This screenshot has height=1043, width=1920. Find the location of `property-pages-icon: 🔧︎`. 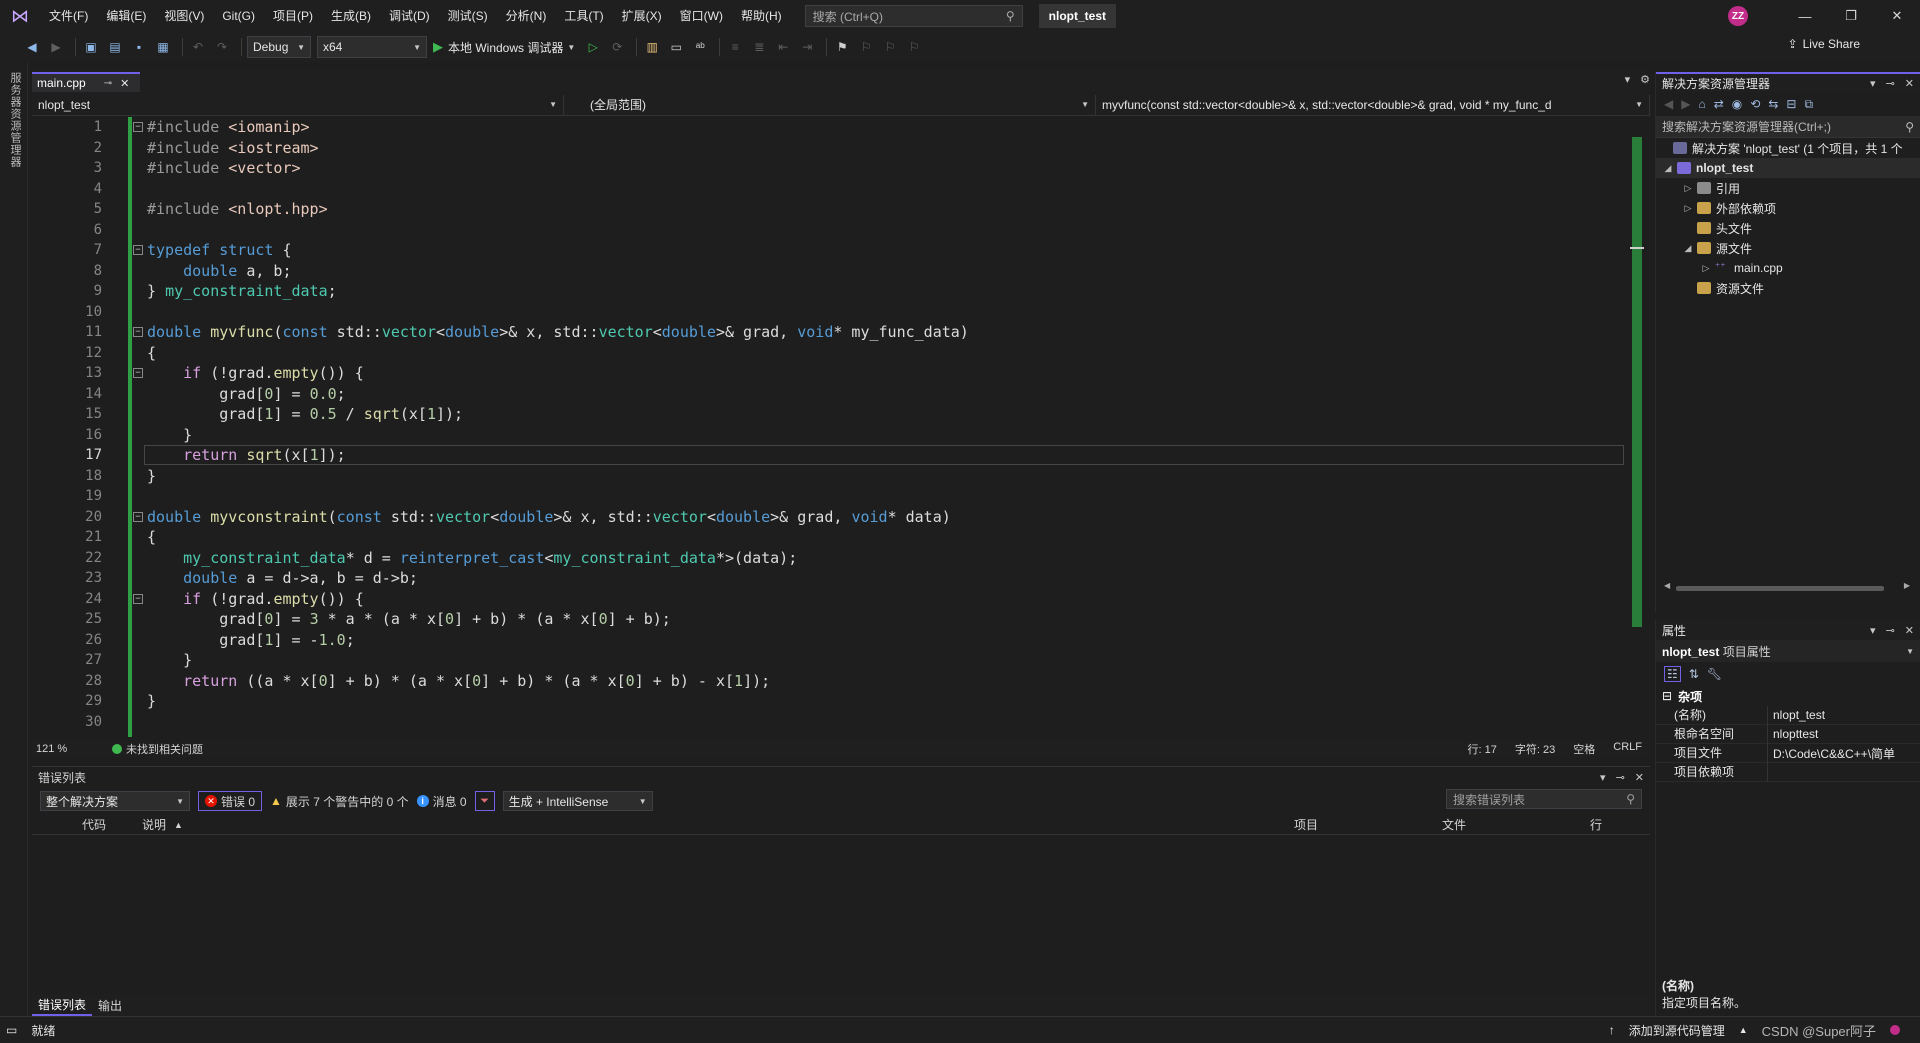

property-pages-icon: 🔧︎ is located at coordinates (1714, 674).